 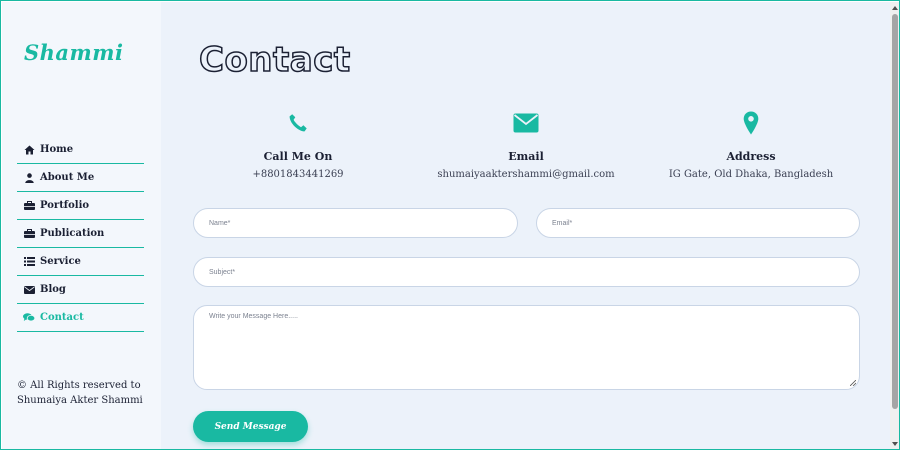 I want to click on sidebar-item-about-me: About Me, so click(x=80, y=178).